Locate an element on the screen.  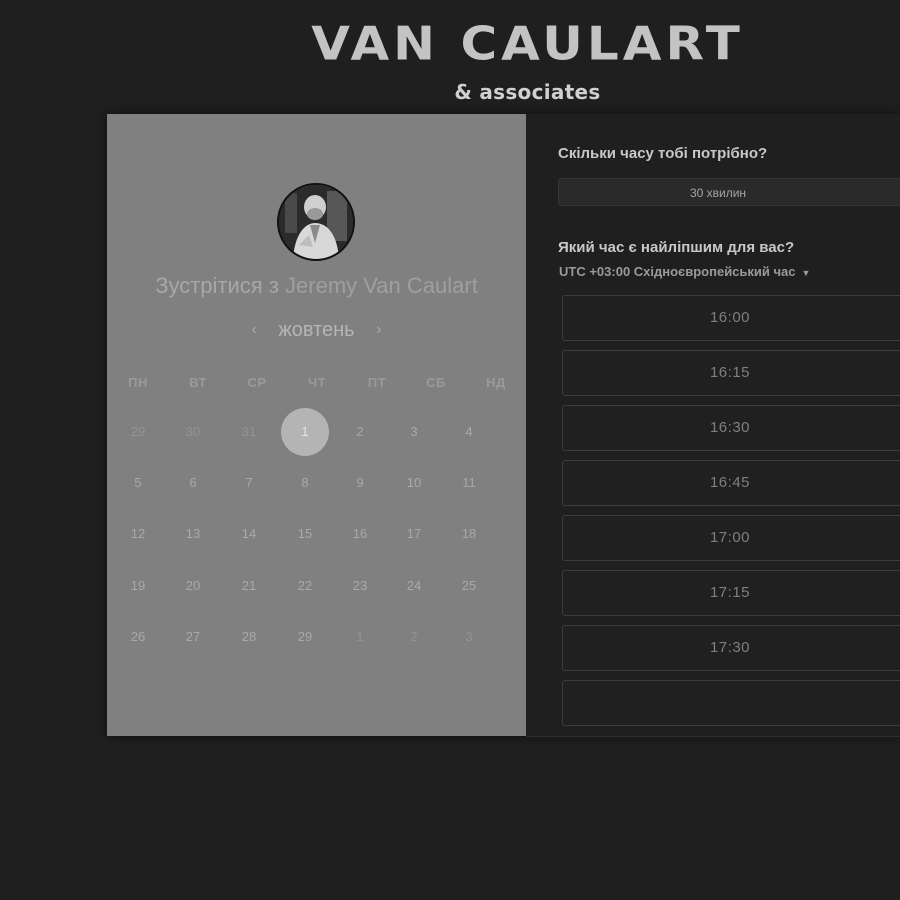
calendar-day: 15 is located at coordinates (305, 534).